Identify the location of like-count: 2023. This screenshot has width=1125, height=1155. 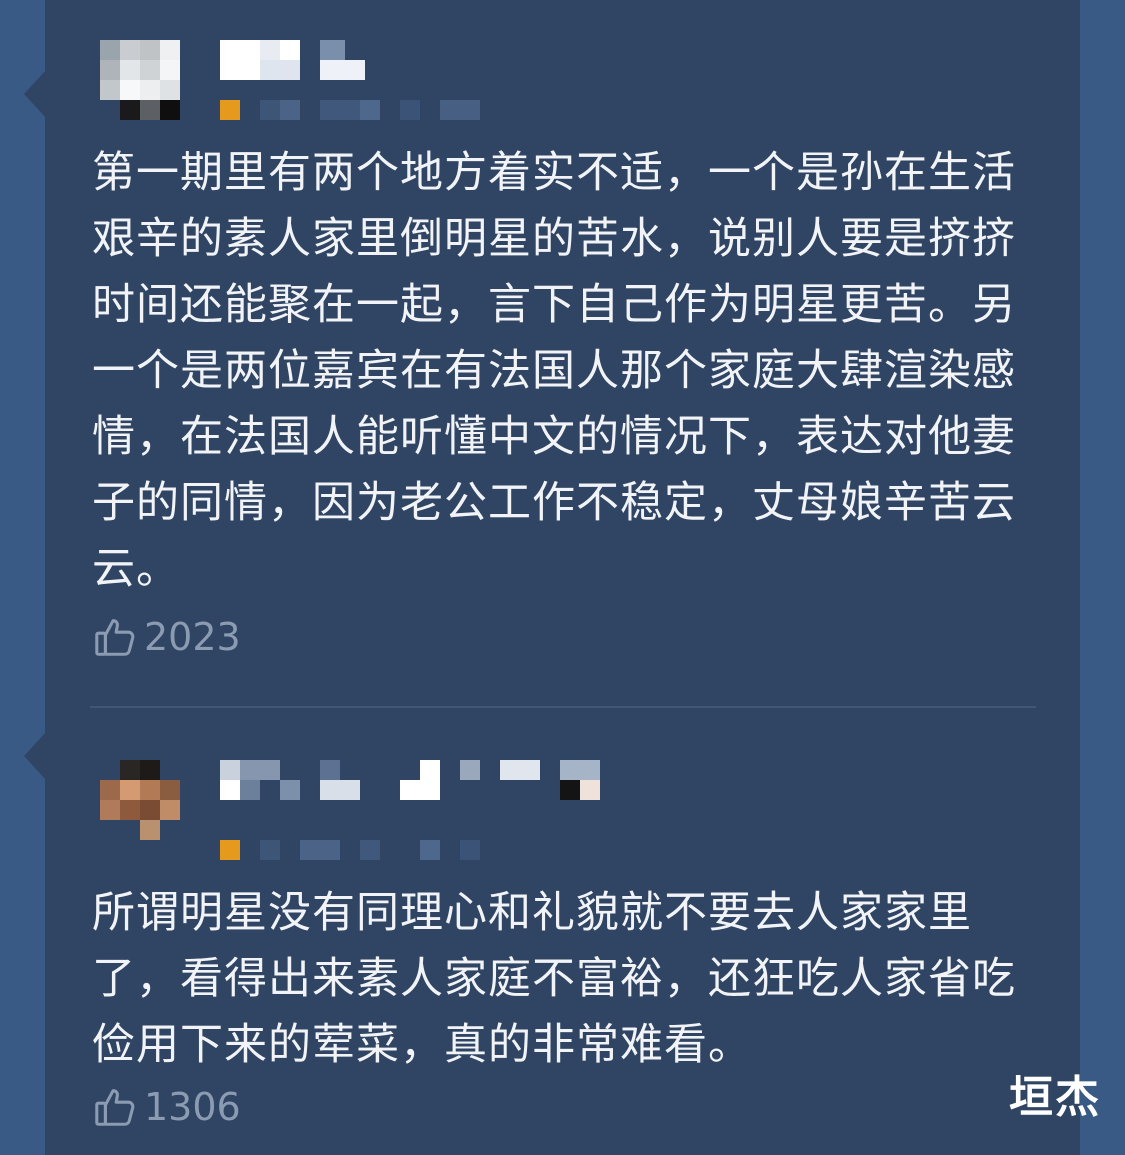
(192, 637).